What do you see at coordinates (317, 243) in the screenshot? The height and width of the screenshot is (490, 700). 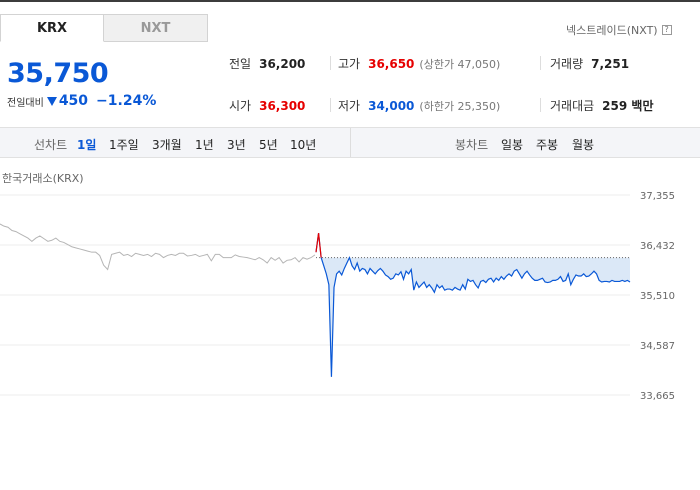 I see `up-segment` at bounding box center [317, 243].